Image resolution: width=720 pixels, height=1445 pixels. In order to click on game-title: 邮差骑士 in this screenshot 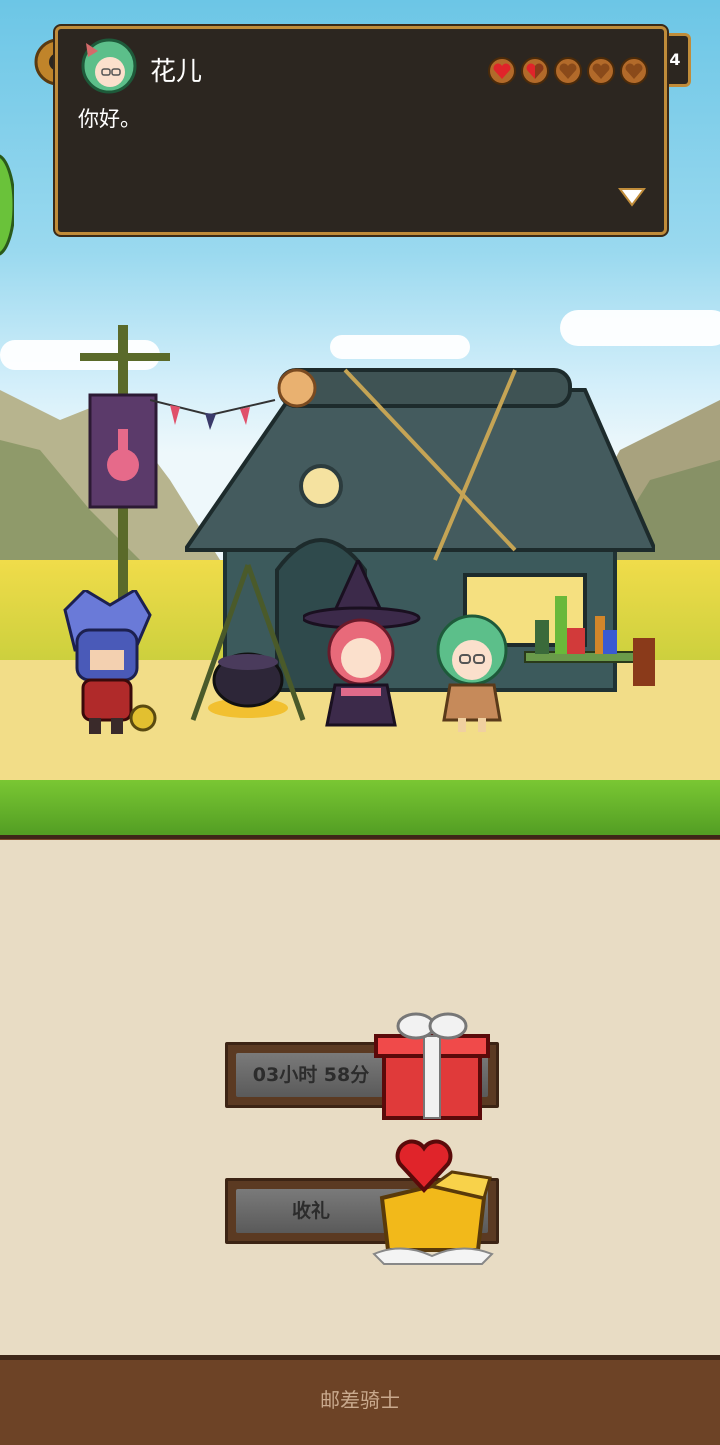, I will do `click(360, 1400)`.